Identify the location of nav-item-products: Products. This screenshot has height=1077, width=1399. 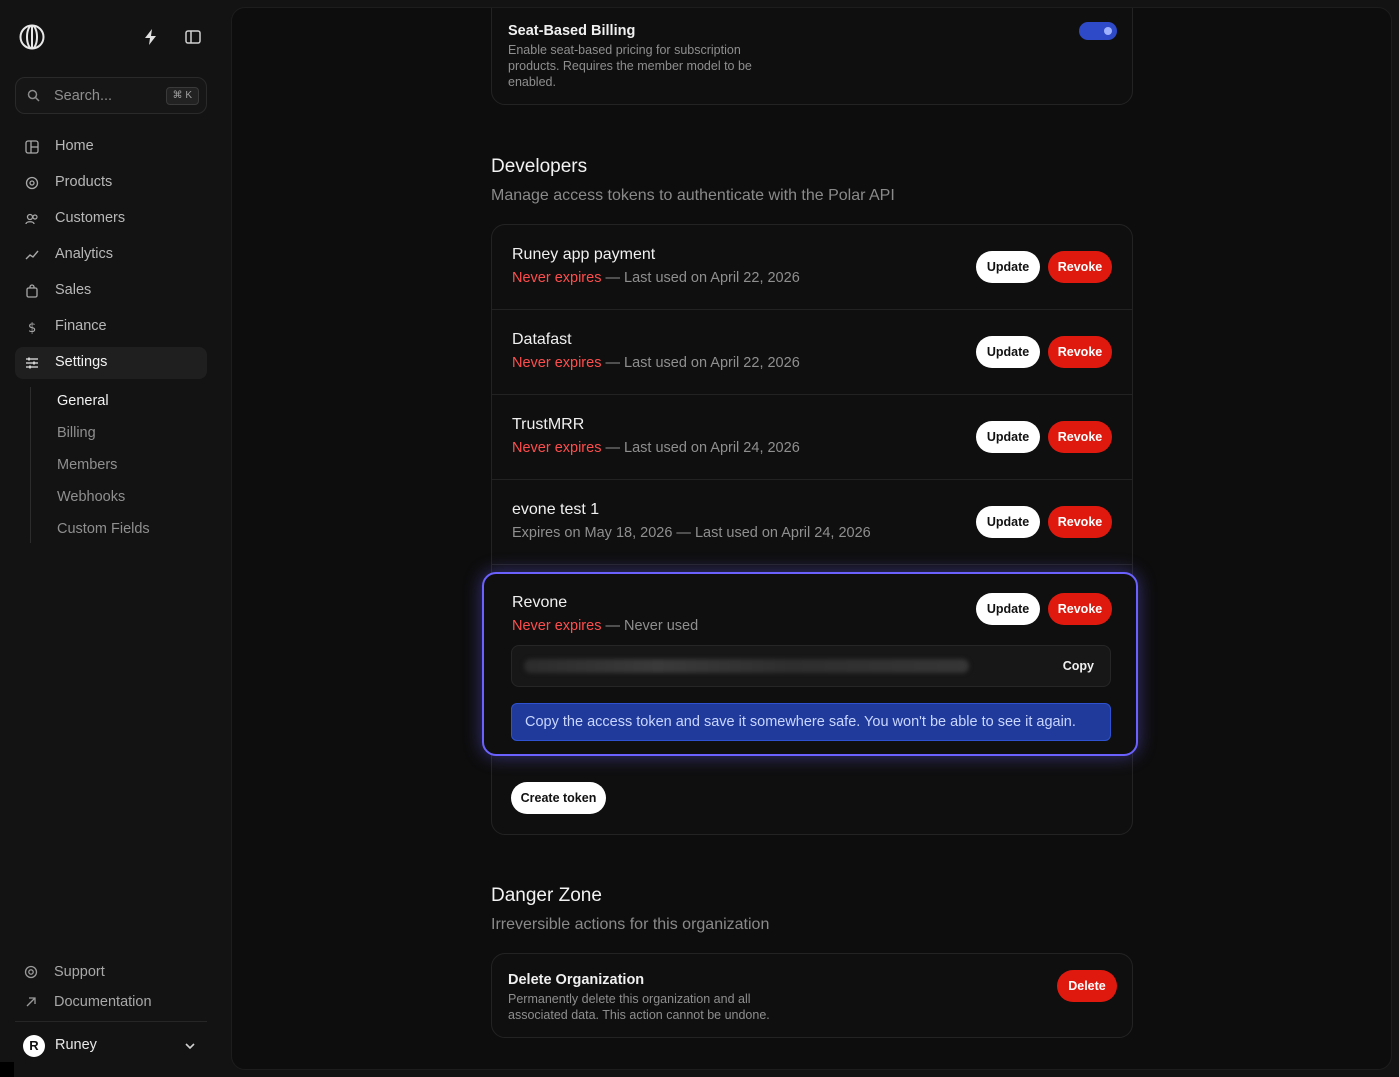
(111, 183).